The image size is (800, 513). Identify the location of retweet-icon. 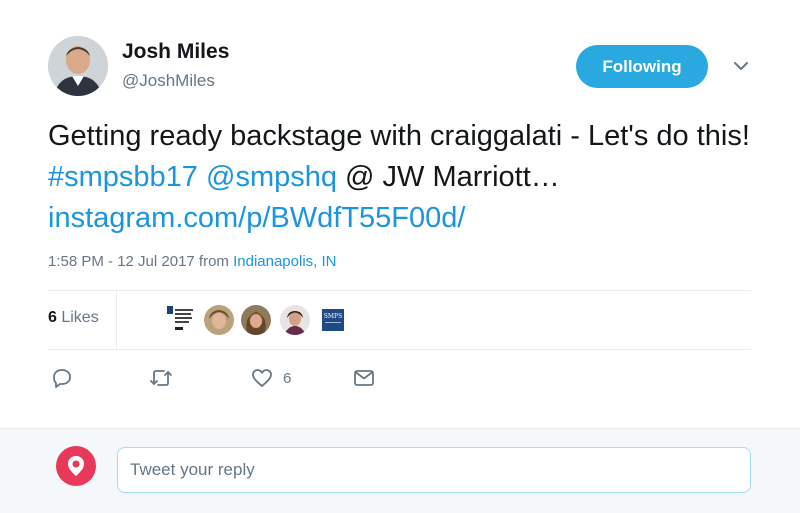
(161, 378).